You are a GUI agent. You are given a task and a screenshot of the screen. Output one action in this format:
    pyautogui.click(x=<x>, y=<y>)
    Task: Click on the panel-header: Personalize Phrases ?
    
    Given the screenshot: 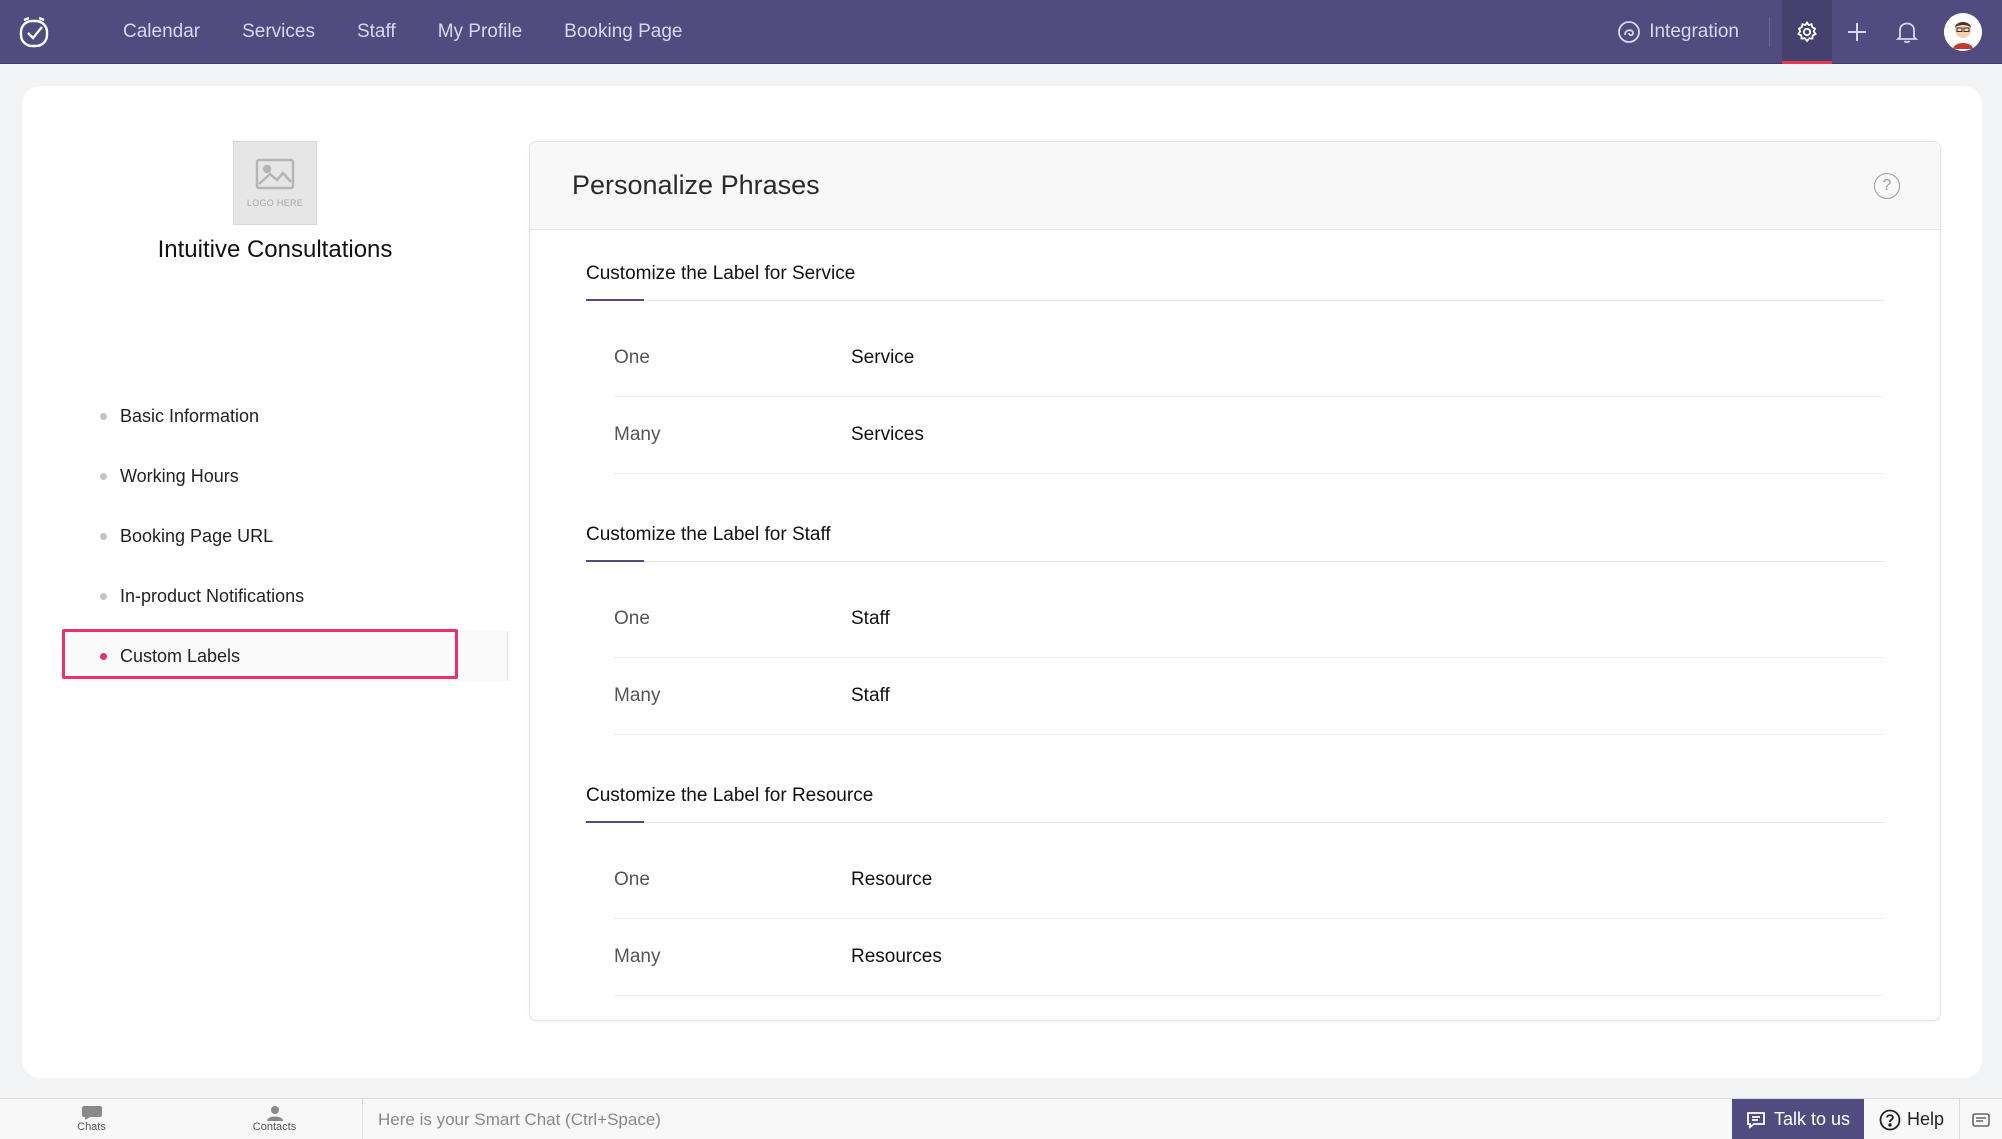 What is the action you would take?
    pyautogui.click(x=1235, y=186)
    